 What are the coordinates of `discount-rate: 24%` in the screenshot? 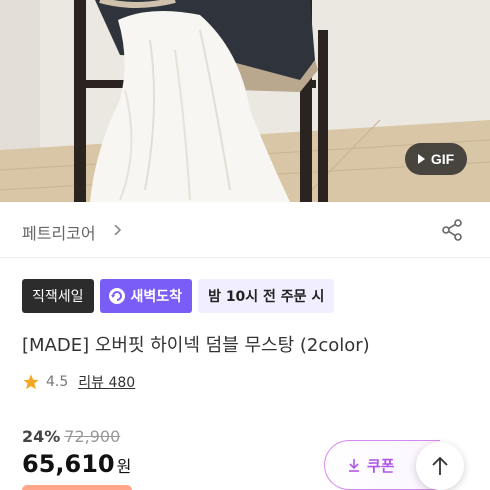 It's located at (41, 436).